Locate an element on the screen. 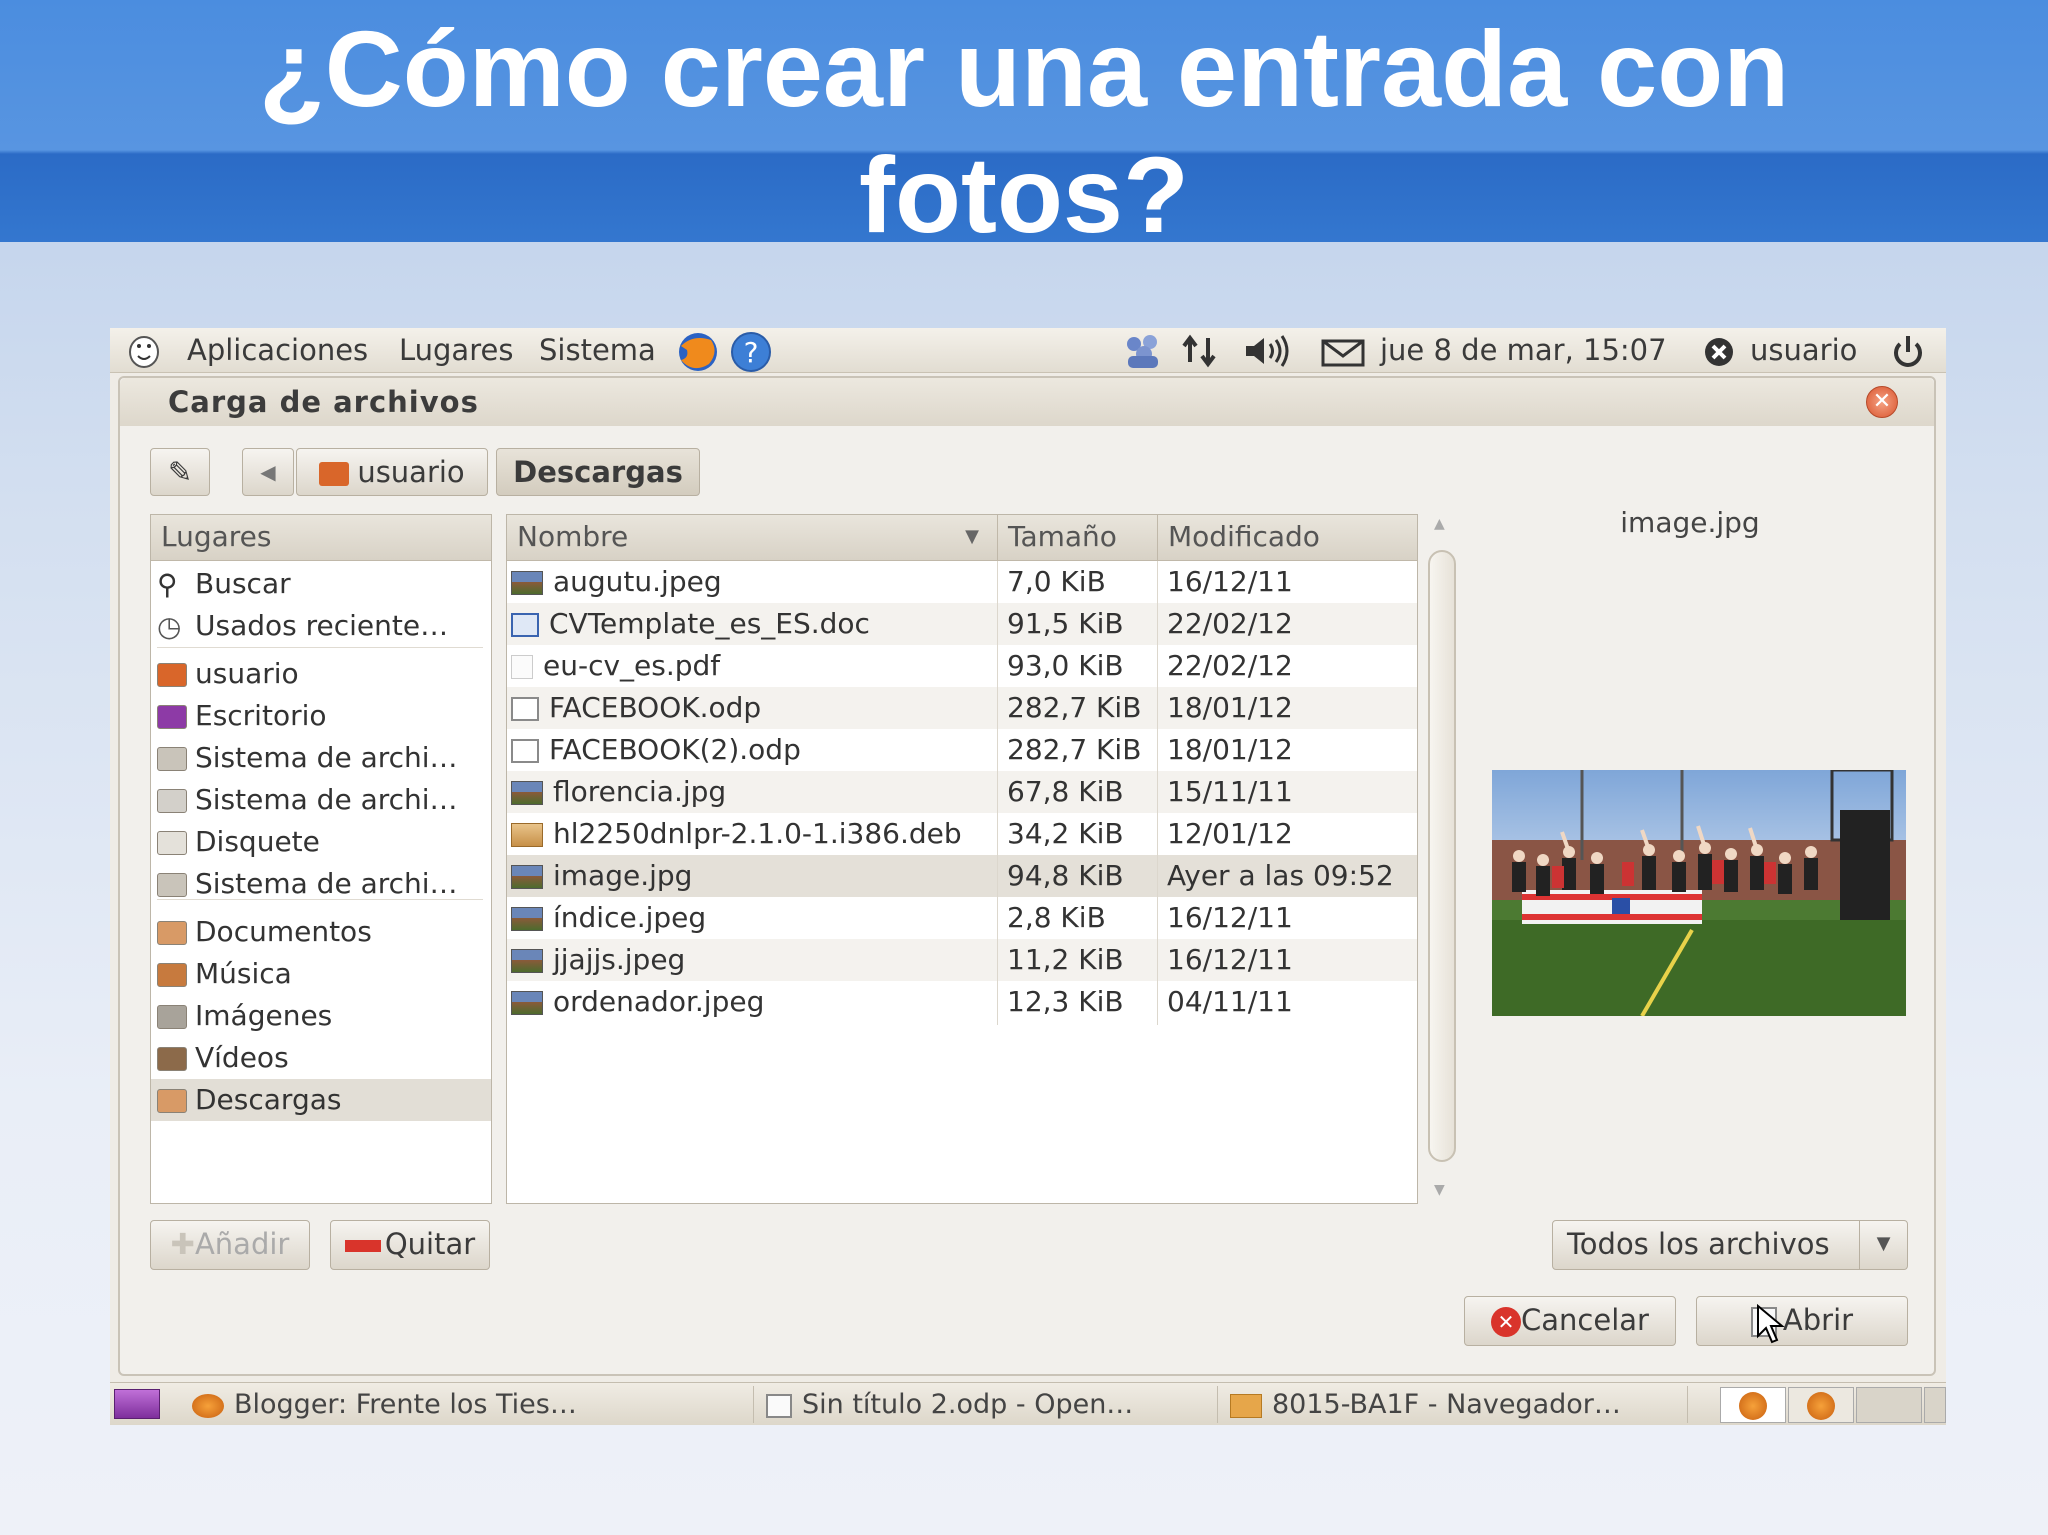 This screenshot has height=1535, width=2048. file-size: 282,7 KiB is located at coordinates (1074, 749).